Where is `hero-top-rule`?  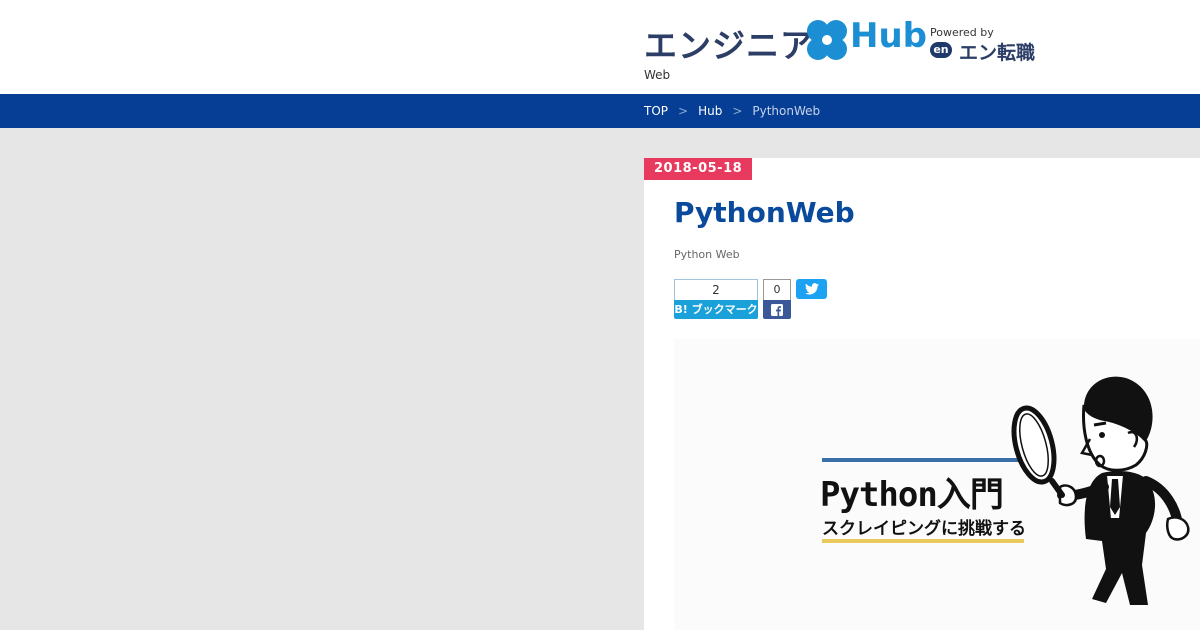
hero-top-rule is located at coordinates (923, 460).